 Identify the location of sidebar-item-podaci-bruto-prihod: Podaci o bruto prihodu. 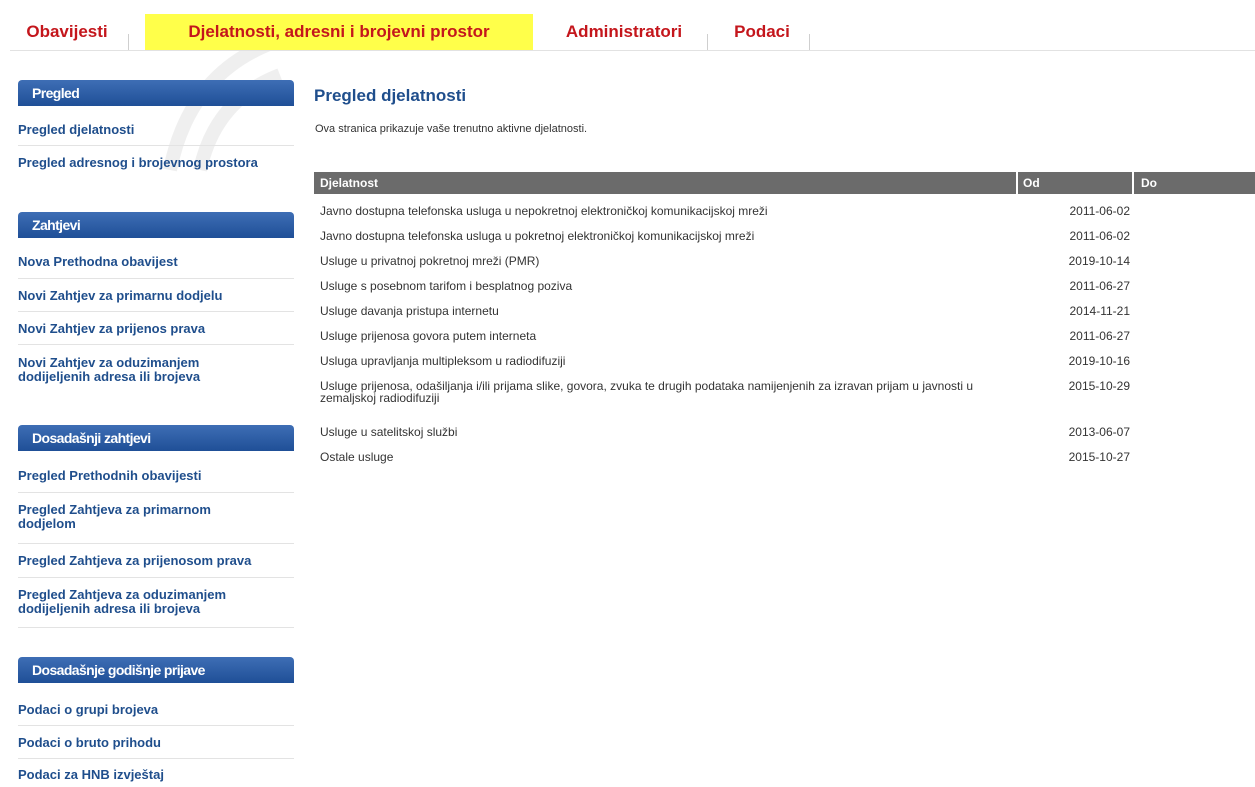
(156, 743).